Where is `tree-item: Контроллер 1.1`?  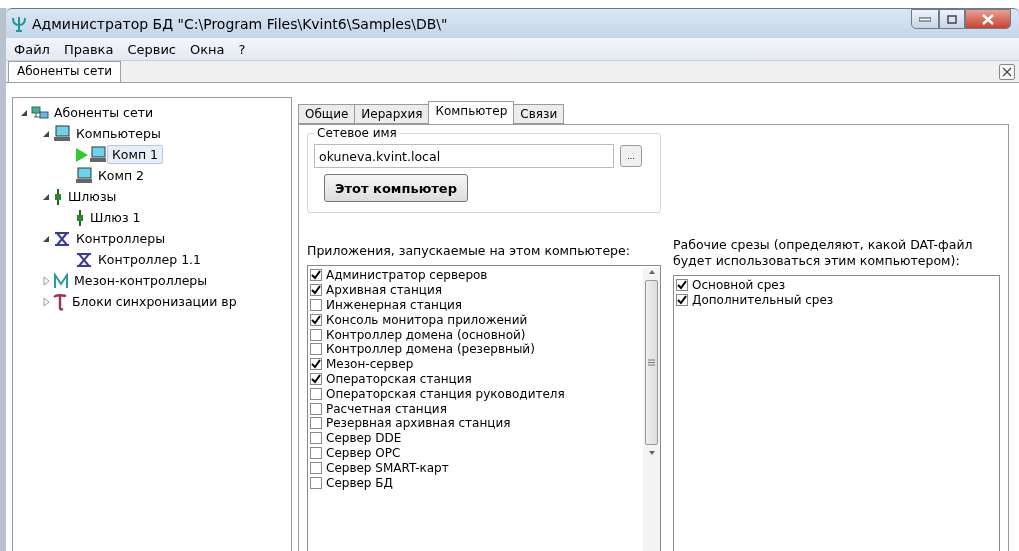
tree-item: Контроллер 1.1 is located at coordinates (149, 259).